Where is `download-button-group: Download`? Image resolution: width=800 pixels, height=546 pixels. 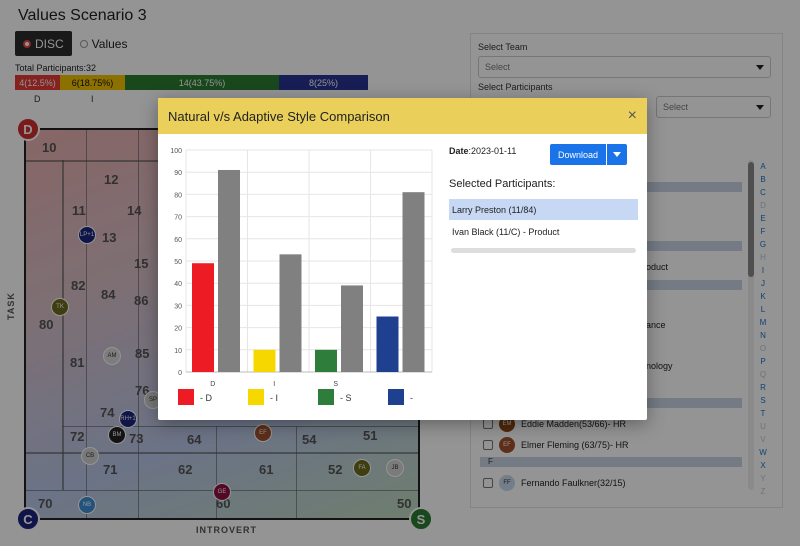
download-button-group: Download is located at coordinates (589, 154).